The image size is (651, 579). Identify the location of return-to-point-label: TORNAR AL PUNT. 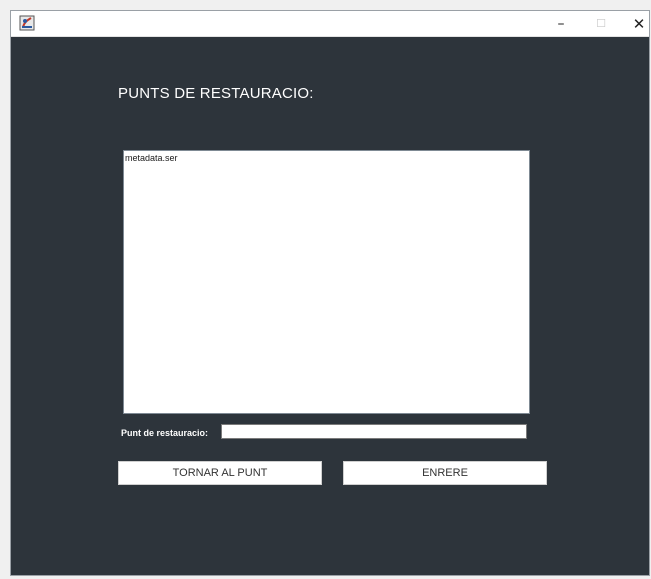
(220, 473).